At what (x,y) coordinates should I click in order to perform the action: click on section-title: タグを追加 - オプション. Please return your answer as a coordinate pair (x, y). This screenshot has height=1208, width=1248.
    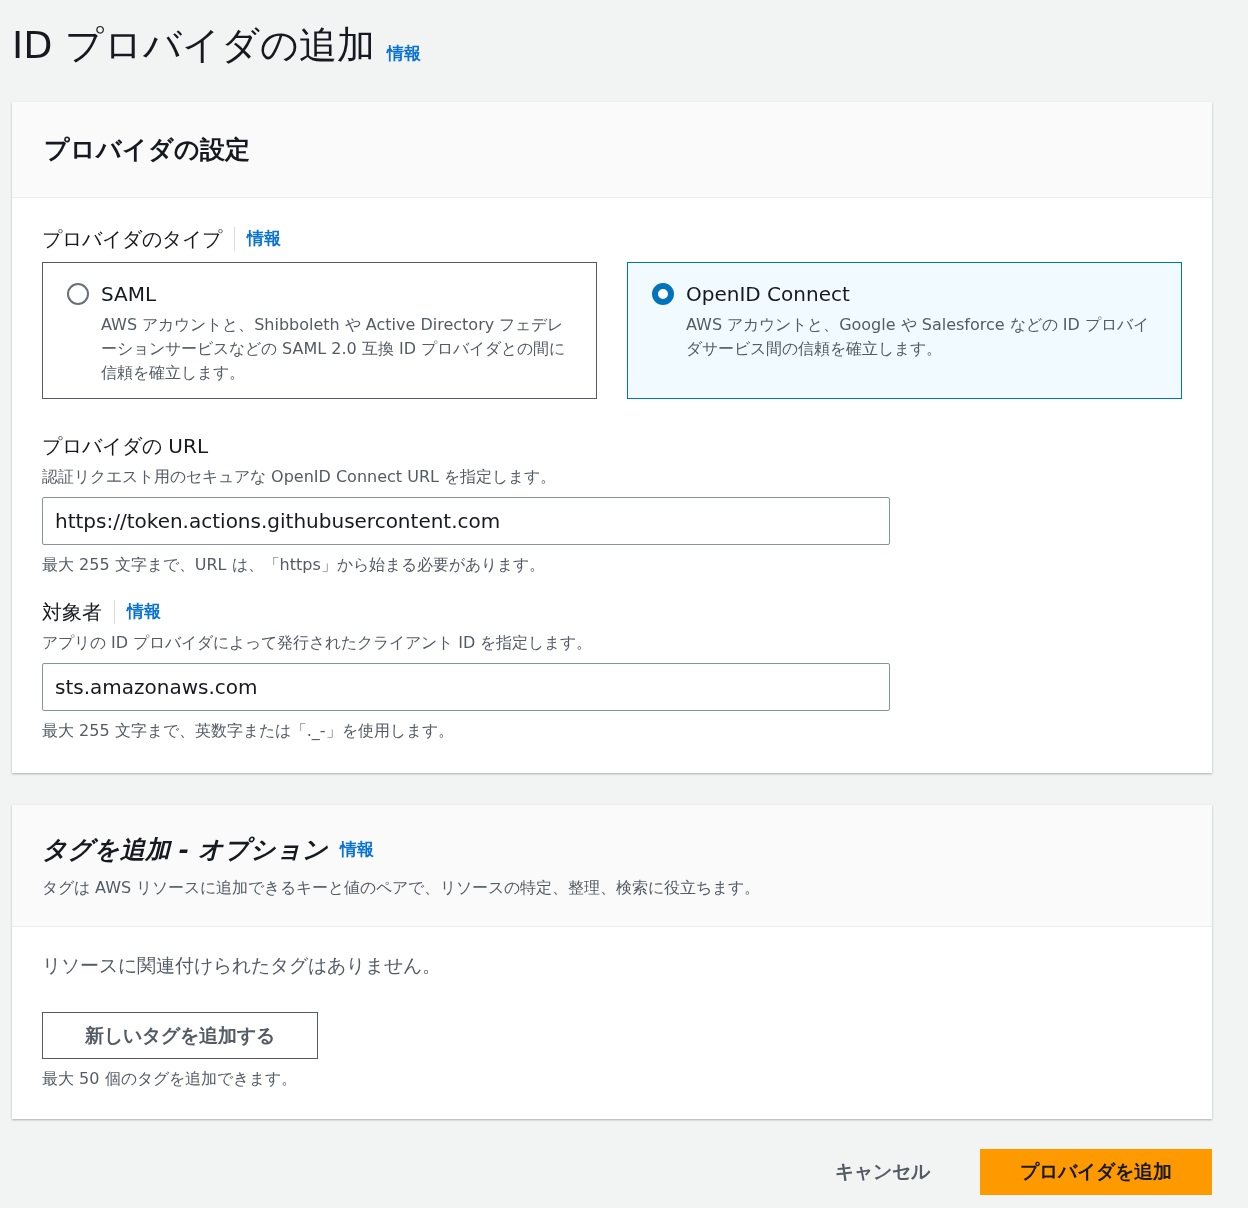
    Looking at the image, I should click on (185, 849).